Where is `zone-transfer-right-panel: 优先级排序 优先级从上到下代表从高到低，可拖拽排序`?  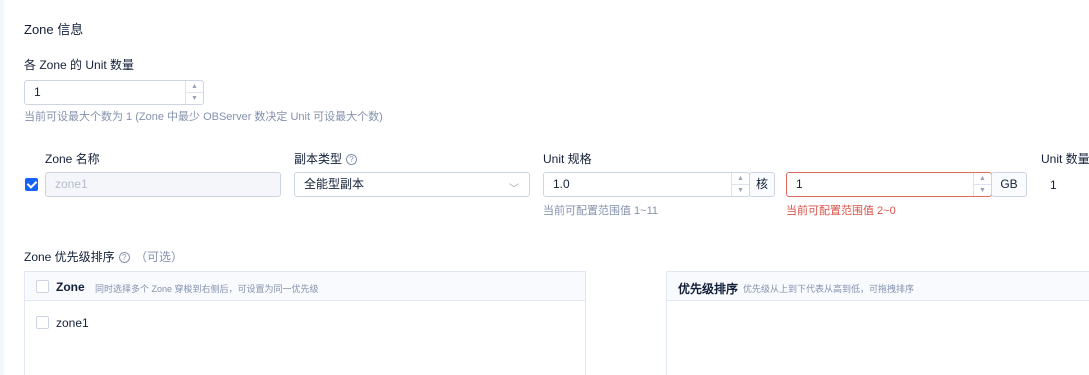
zone-transfer-right-panel: 优先级排序 优先级从上到下代表从高到低，可拖拽排序 is located at coordinates (877, 323).